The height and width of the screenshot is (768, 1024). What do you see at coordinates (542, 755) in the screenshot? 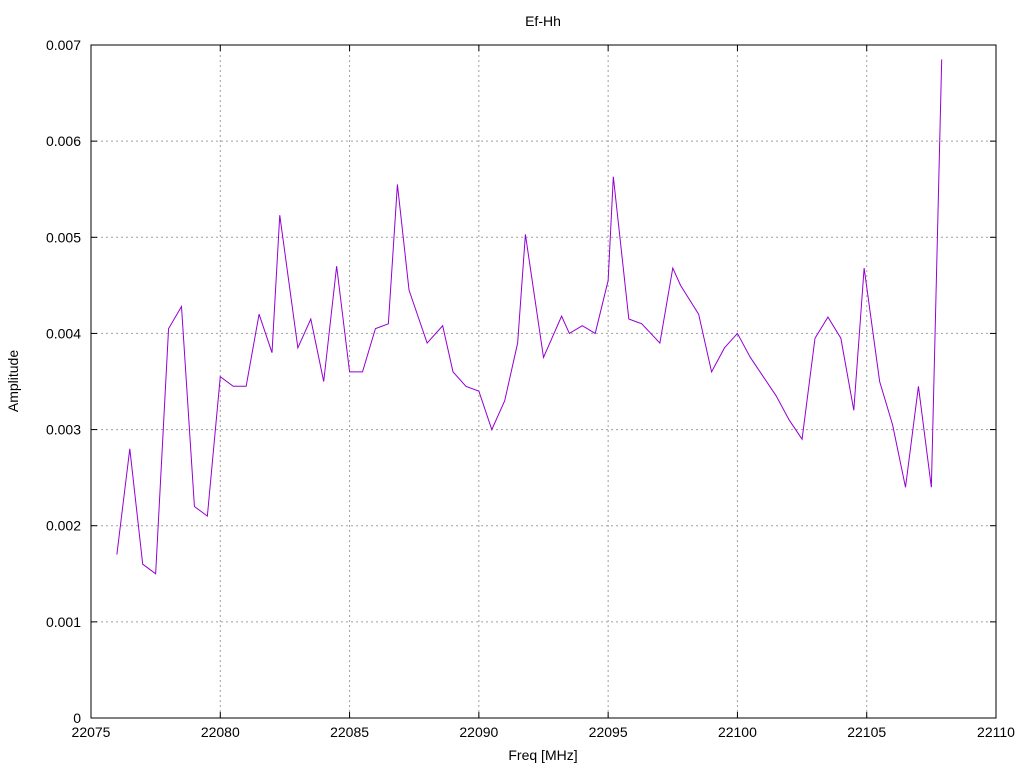
I see `x-axis-title: Freq [MHz]` at bounding box center [542, 755].